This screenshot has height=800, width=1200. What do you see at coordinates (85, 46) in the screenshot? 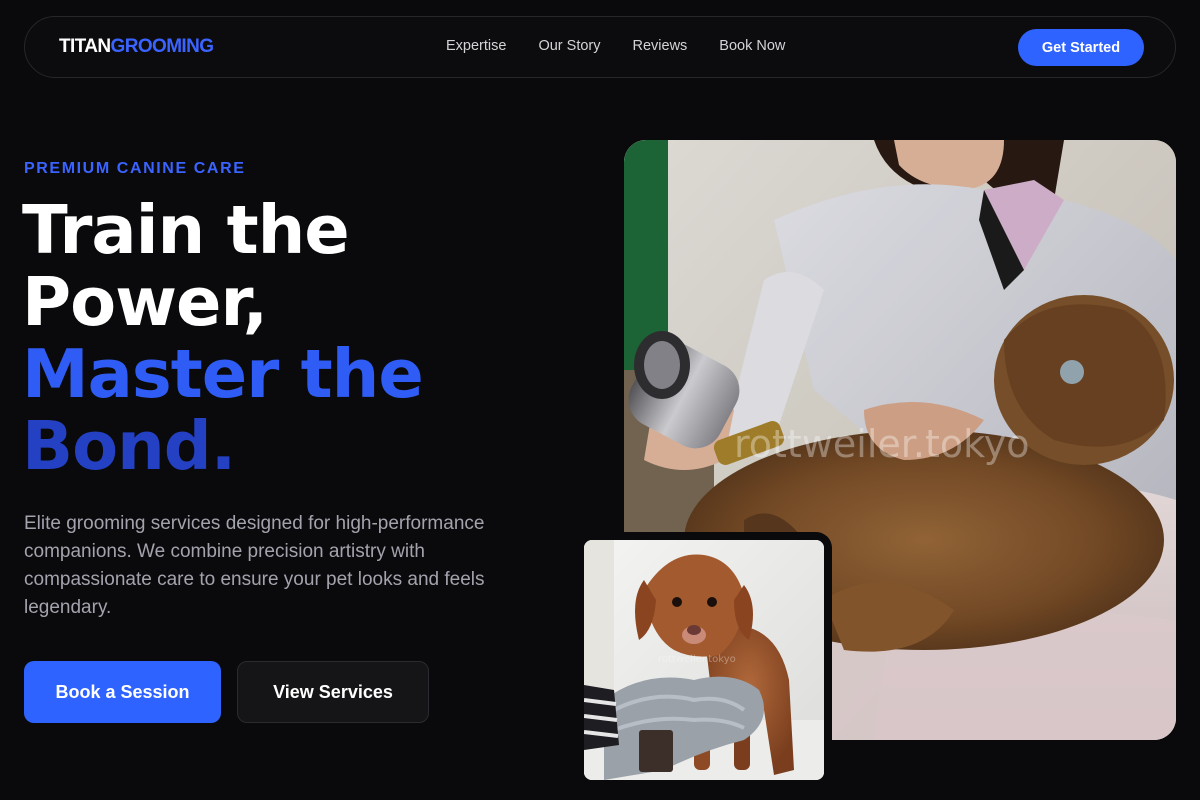
I see `logo-part-titan: TITAN` at bounding box center [85, 46].